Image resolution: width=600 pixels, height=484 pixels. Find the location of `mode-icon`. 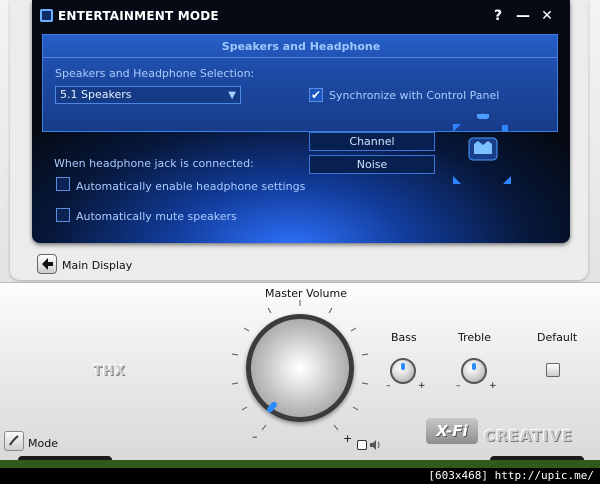

mode-icon is located at coordinates (14, 440).